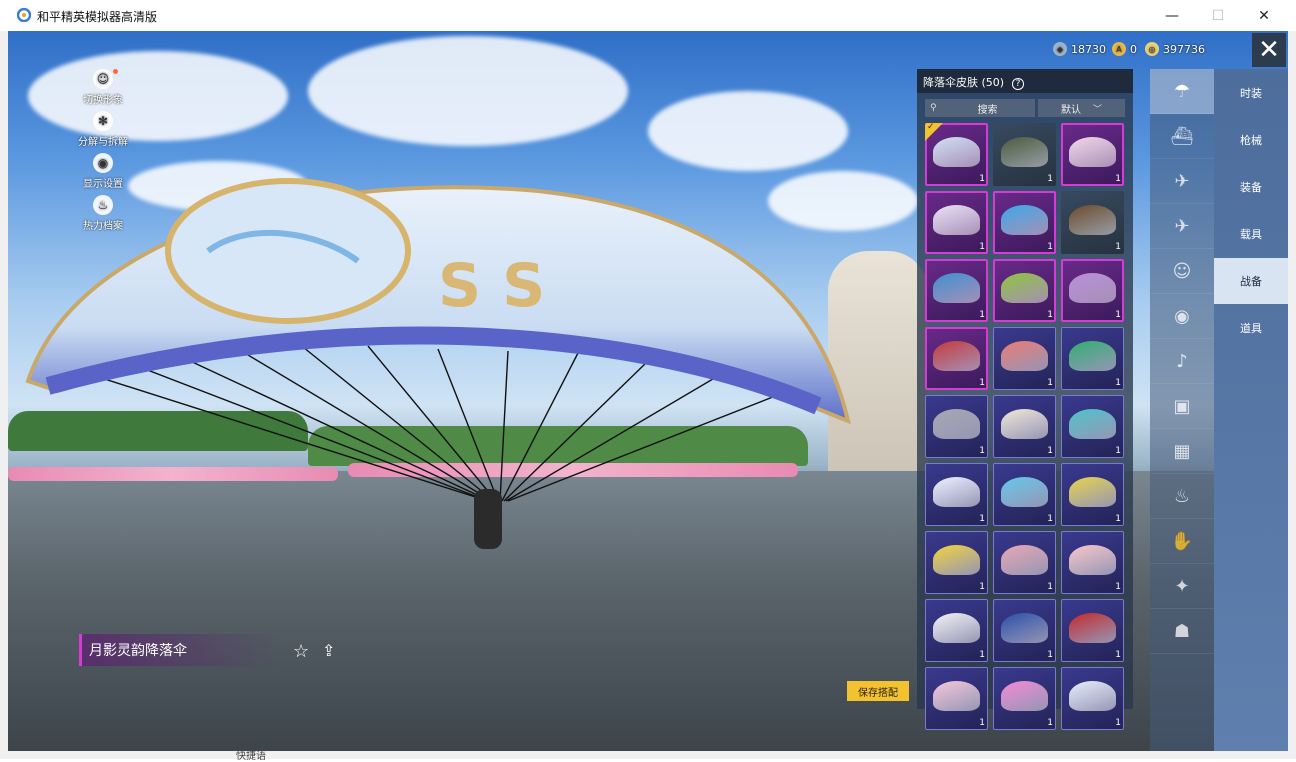  Describe the element at coordinates (1060, 49) in the screenshot. I see `medal-coin-icon: ◆` at that location.